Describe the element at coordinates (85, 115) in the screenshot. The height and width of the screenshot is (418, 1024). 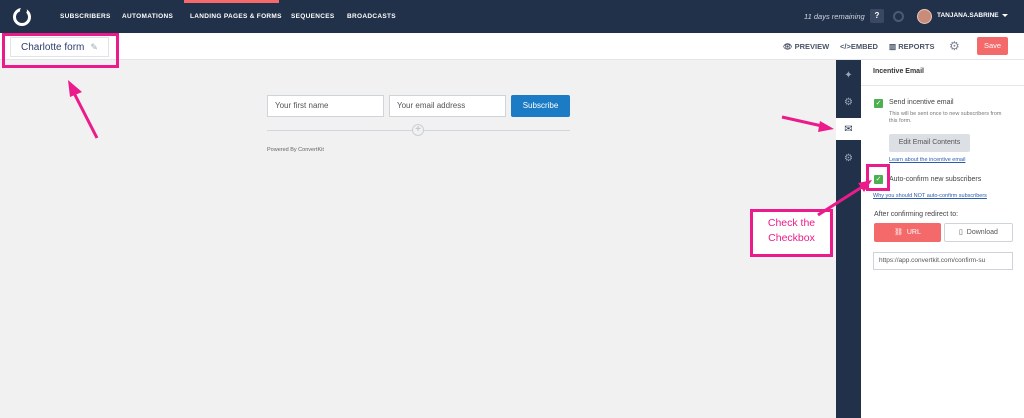
I see `arrow-to-title` at that location.